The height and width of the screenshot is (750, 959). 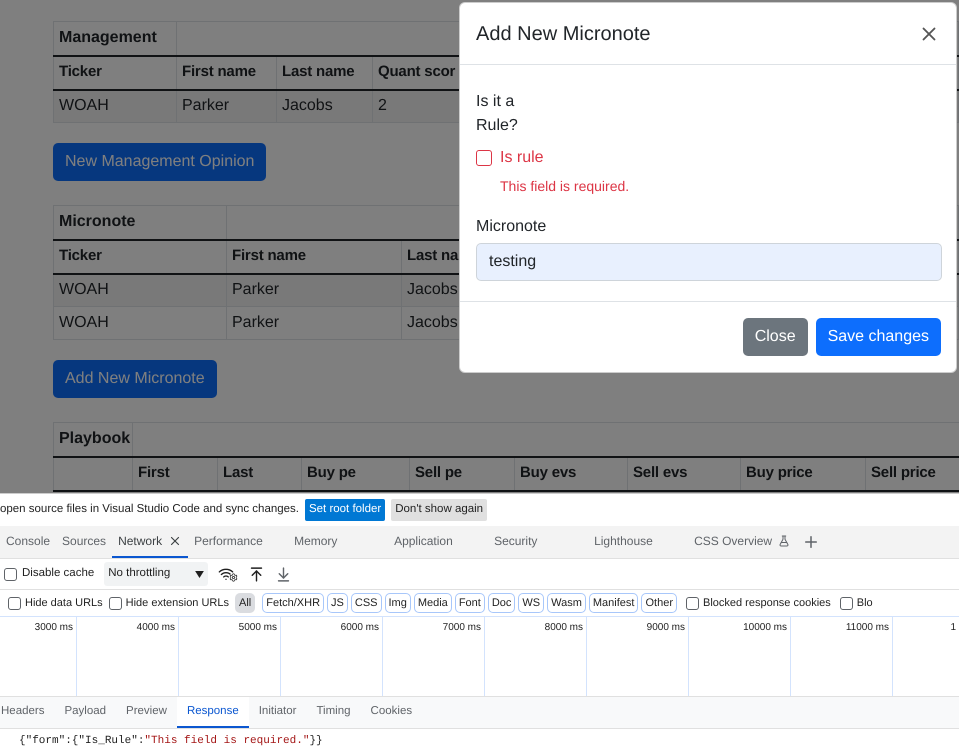 What do you see at coordinates (245, 603) in the screenshot?
I see `filter-chip: All` at bounding box center [245, 603].